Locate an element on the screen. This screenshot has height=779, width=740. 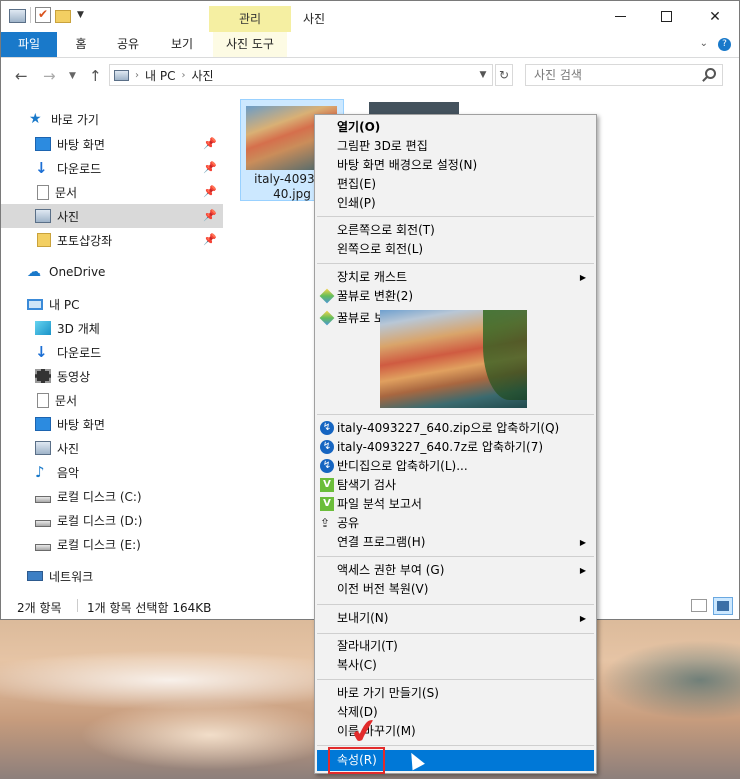
search-input: 사진 검색 is located at coordinates (624, 75).